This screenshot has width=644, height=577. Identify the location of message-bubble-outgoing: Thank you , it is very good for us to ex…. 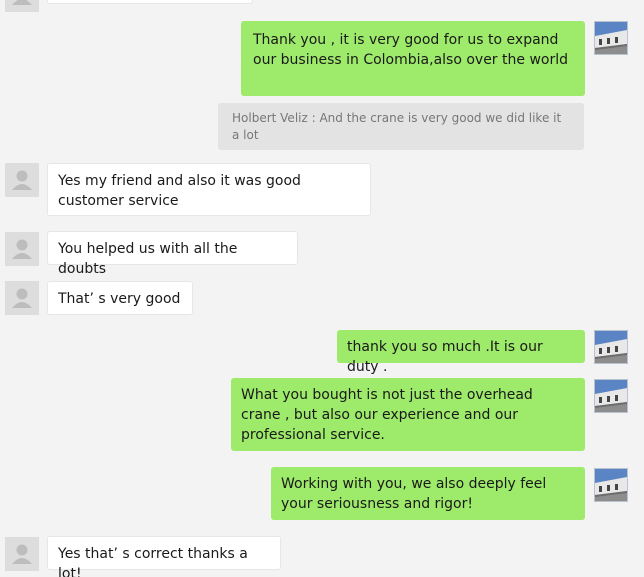
(413, 58).